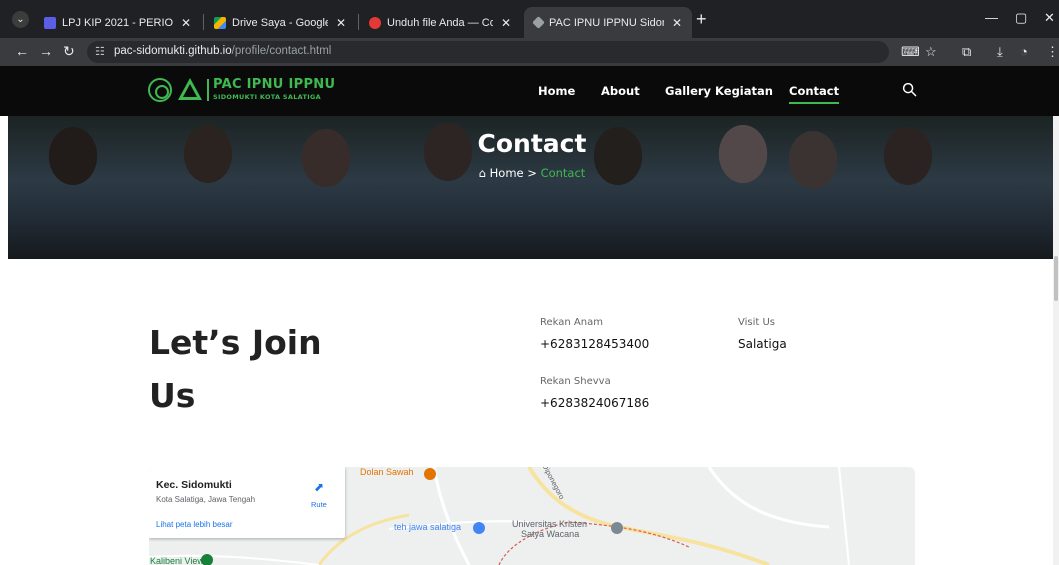 The image size is (1059, 565). What do you see at coordinates (173, 51) in the screenshot?
I see `url-host: pac-sidomukti.github.io` at bounding box center [173, 51].